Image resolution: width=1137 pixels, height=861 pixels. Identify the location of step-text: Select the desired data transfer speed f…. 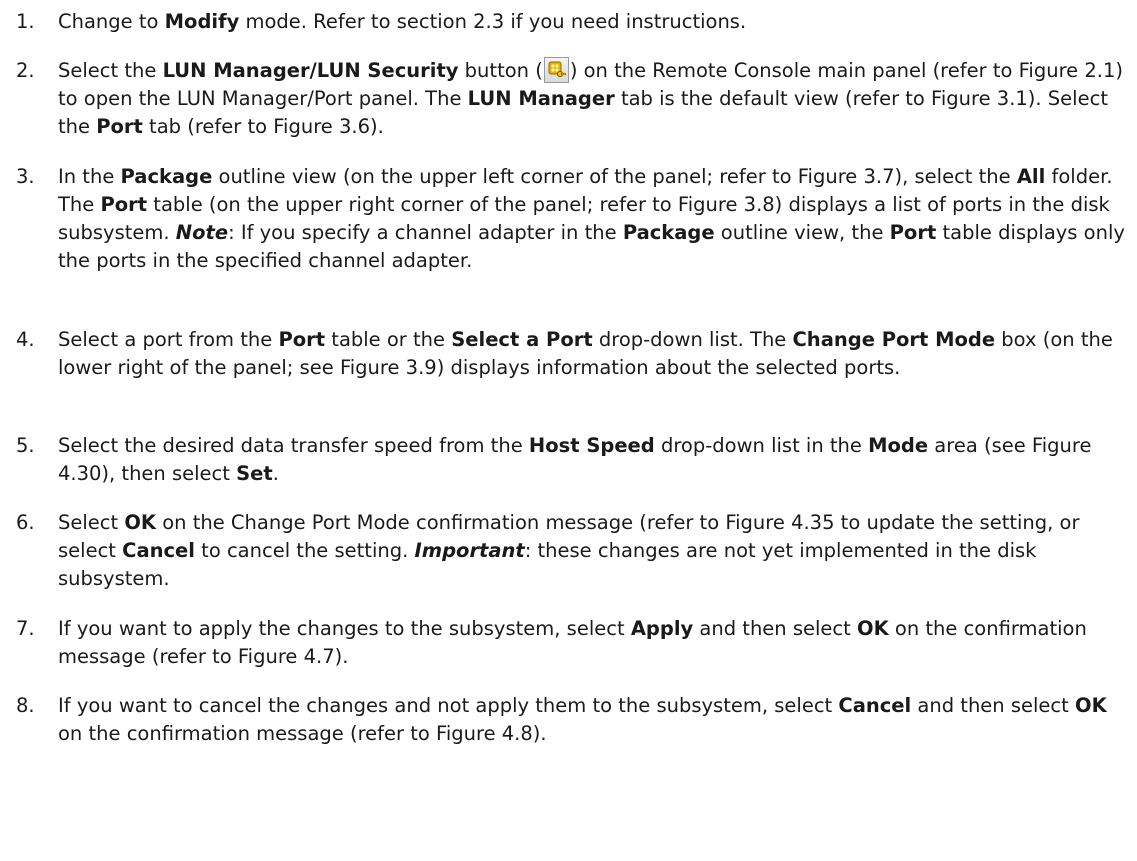
(593, 460).